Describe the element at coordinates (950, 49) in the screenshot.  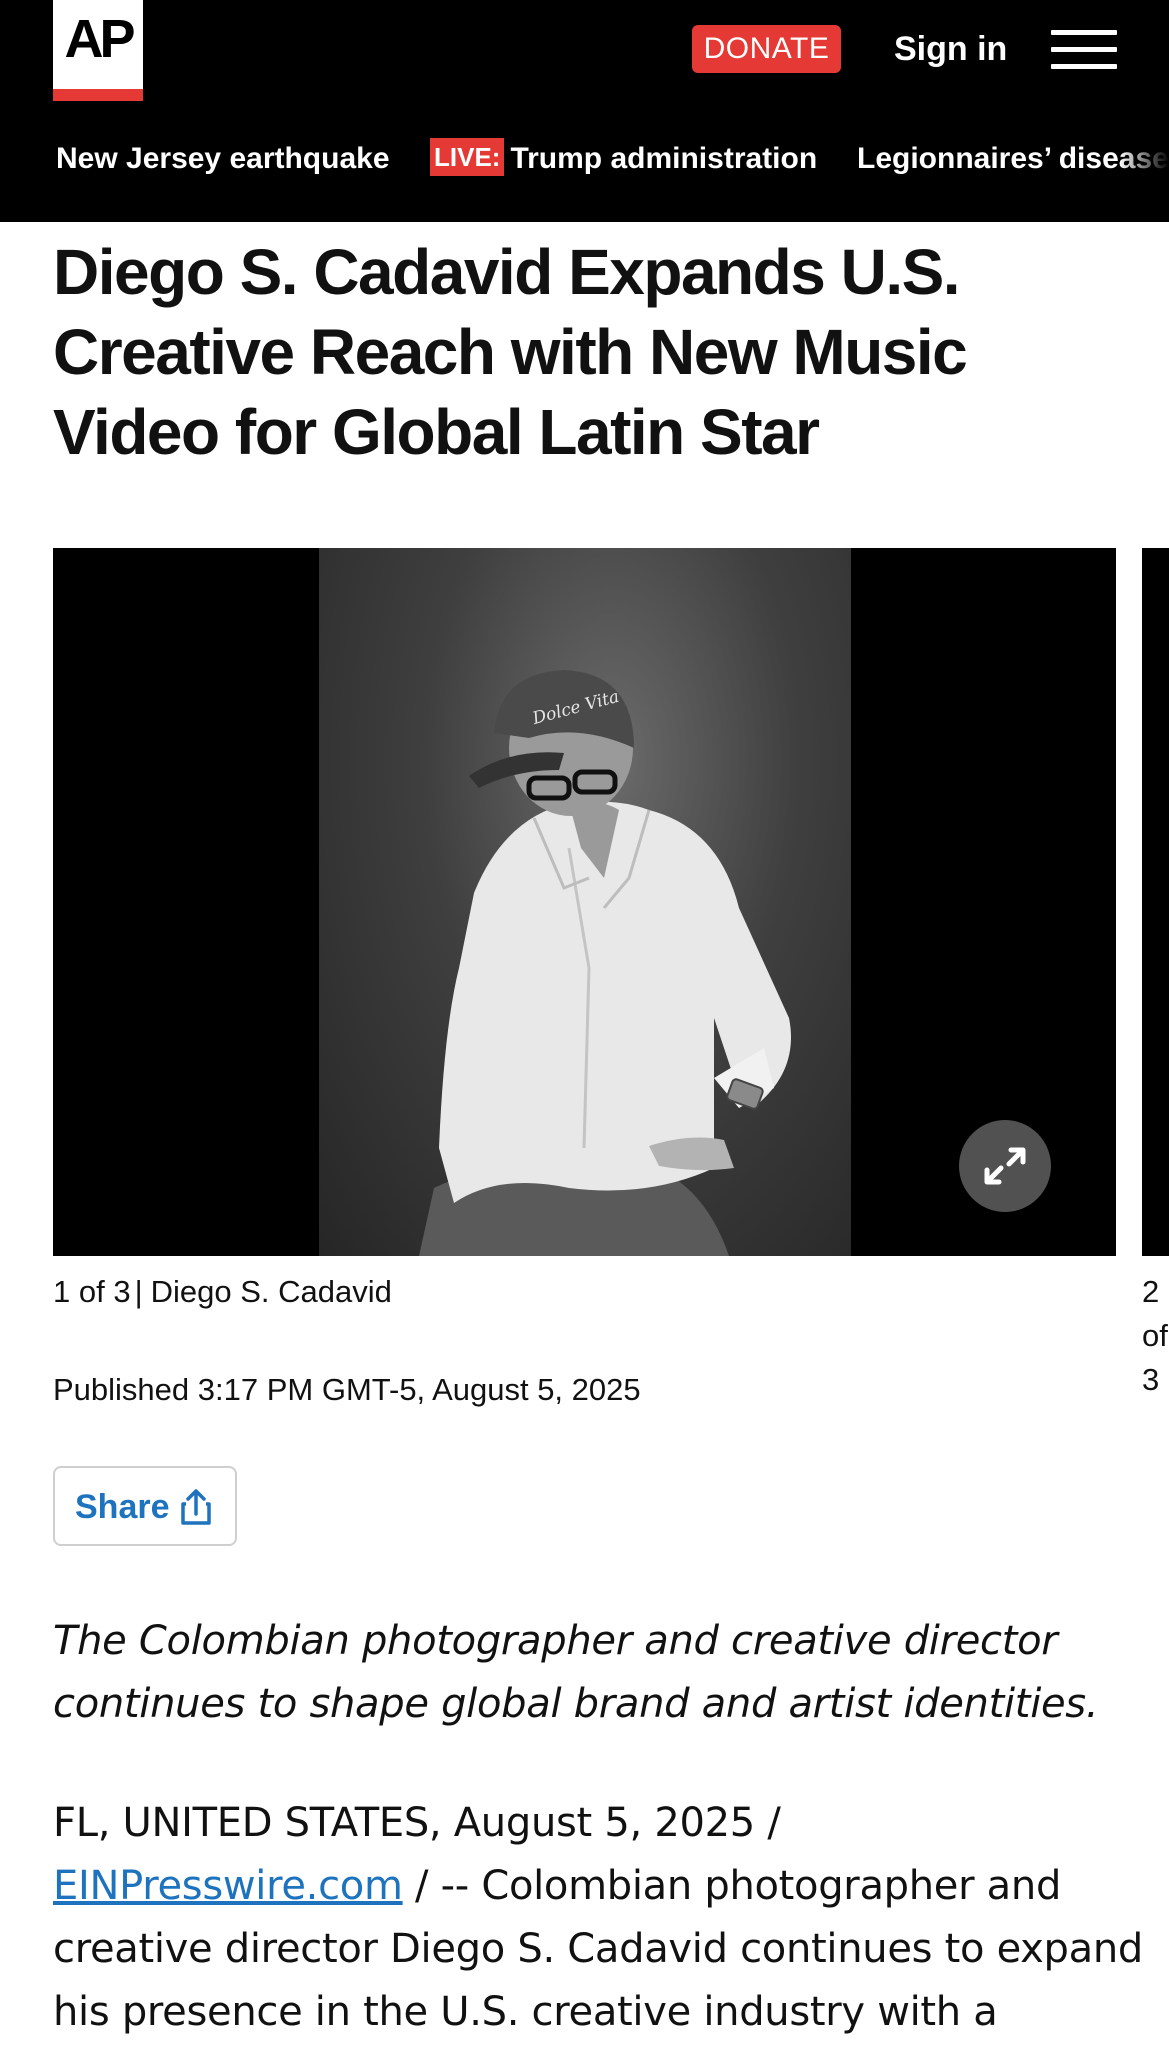
I see `sign-in-link: Sign in` at that location.